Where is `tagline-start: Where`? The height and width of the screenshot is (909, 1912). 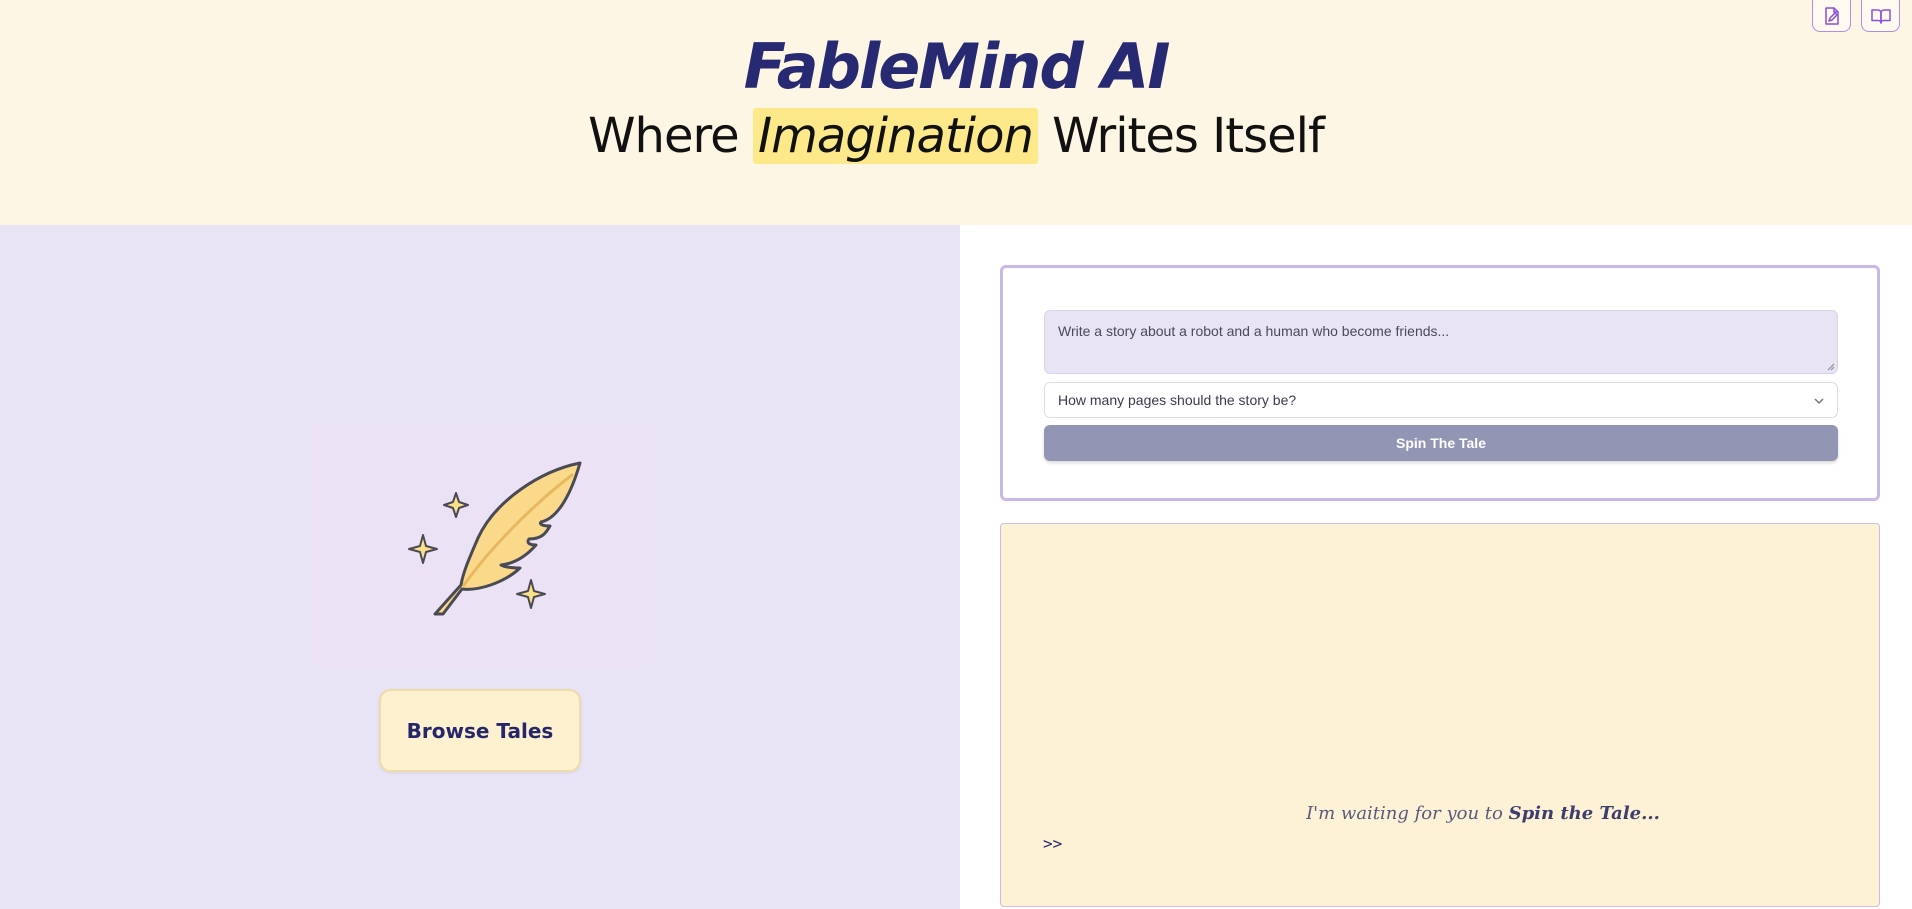 tagline-start: Where is located at coordinates (664, 136).